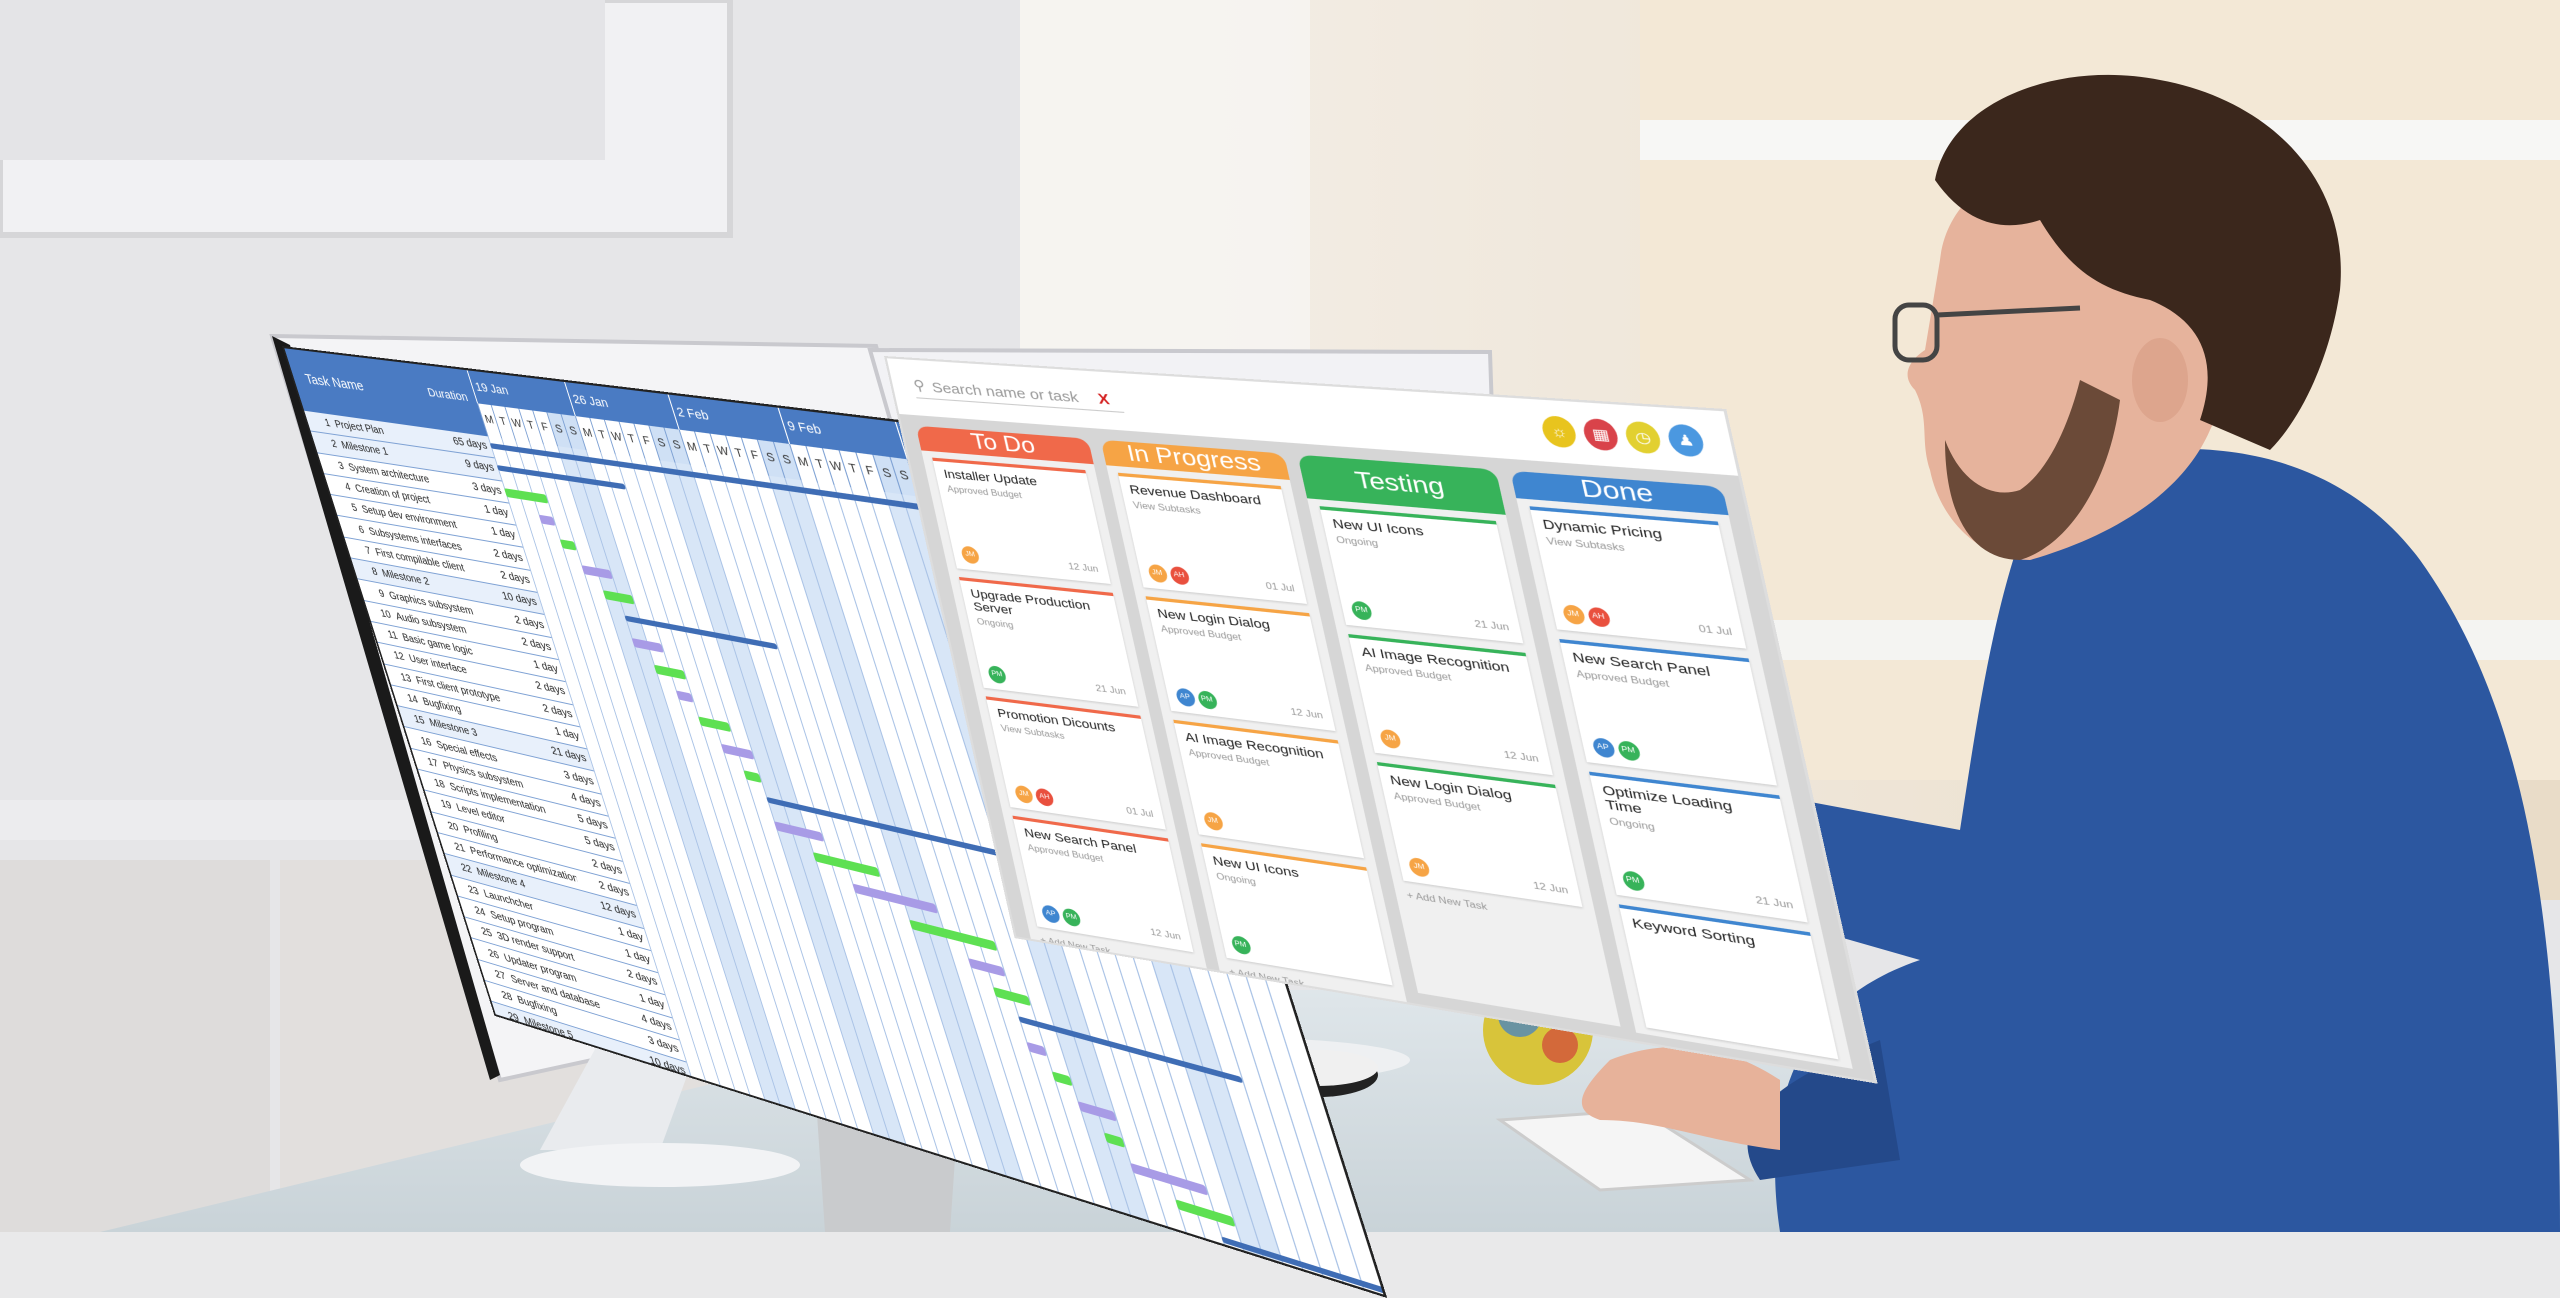 This screenshot has width=2560, height=1298. What do you see at coordinates (332, 464) in the screenshot?
I see `task-number: 3` at bounding box center [332, 464].